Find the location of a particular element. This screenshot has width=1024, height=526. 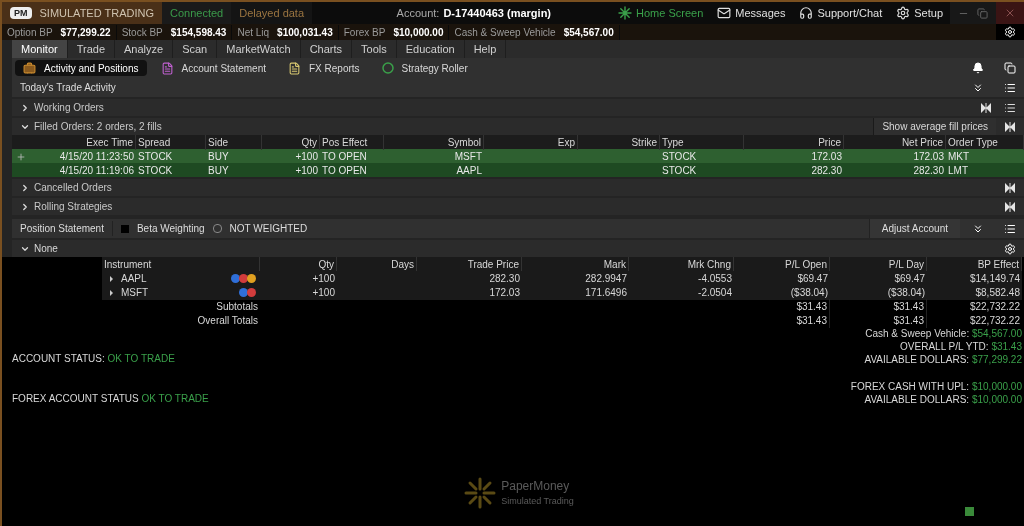

section-title: Cancelled Orders is located at coordinates (73, 188).